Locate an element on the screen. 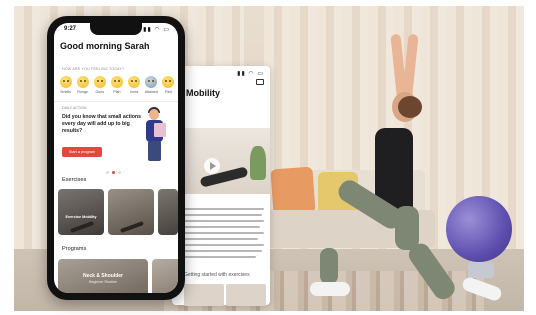  happy-face-icon is located at coordinates (134, 82).